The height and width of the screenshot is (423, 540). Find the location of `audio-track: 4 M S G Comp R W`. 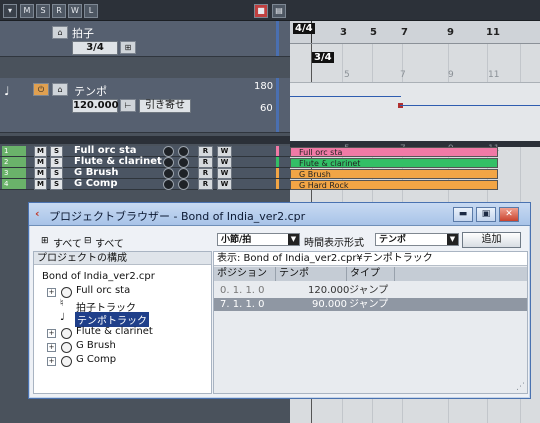

audio-track: 4 M S G Comp R W is located at coordinates (145, 184).